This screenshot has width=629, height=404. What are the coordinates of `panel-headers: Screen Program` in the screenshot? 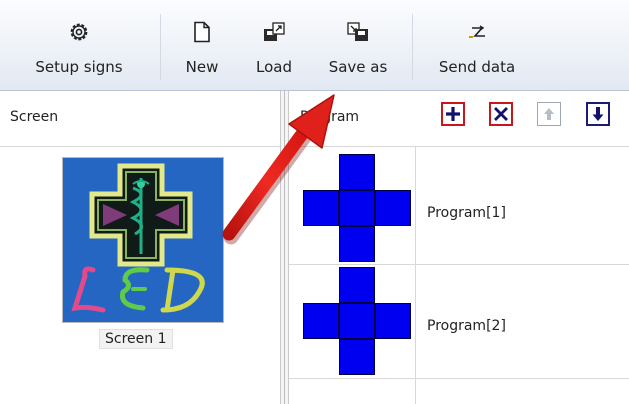 It's located at (314, 119).